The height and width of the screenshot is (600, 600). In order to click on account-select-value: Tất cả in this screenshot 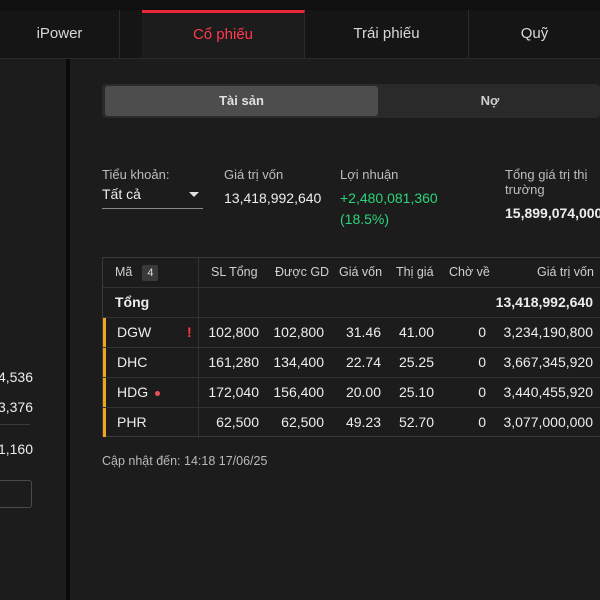, I will do `click(121, 194)`.